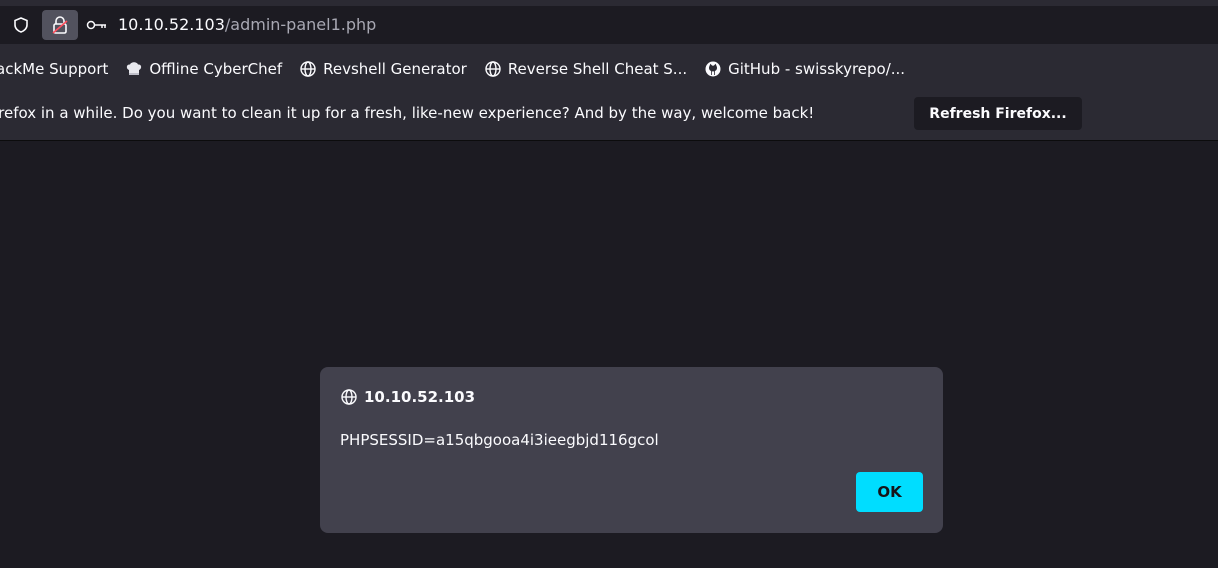  I want to click on url-bar: 10.10.52.103/admin-panel1.php, so click(609, 25).